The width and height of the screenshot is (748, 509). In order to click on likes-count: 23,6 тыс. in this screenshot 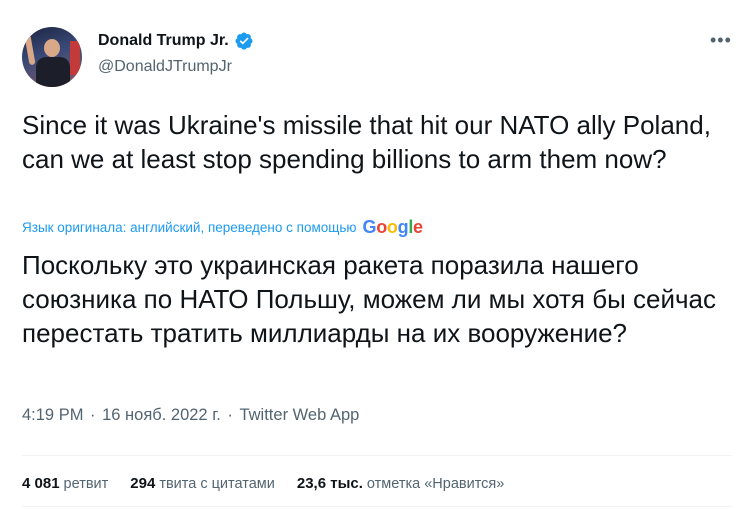, I will do `click(329, 483)`.